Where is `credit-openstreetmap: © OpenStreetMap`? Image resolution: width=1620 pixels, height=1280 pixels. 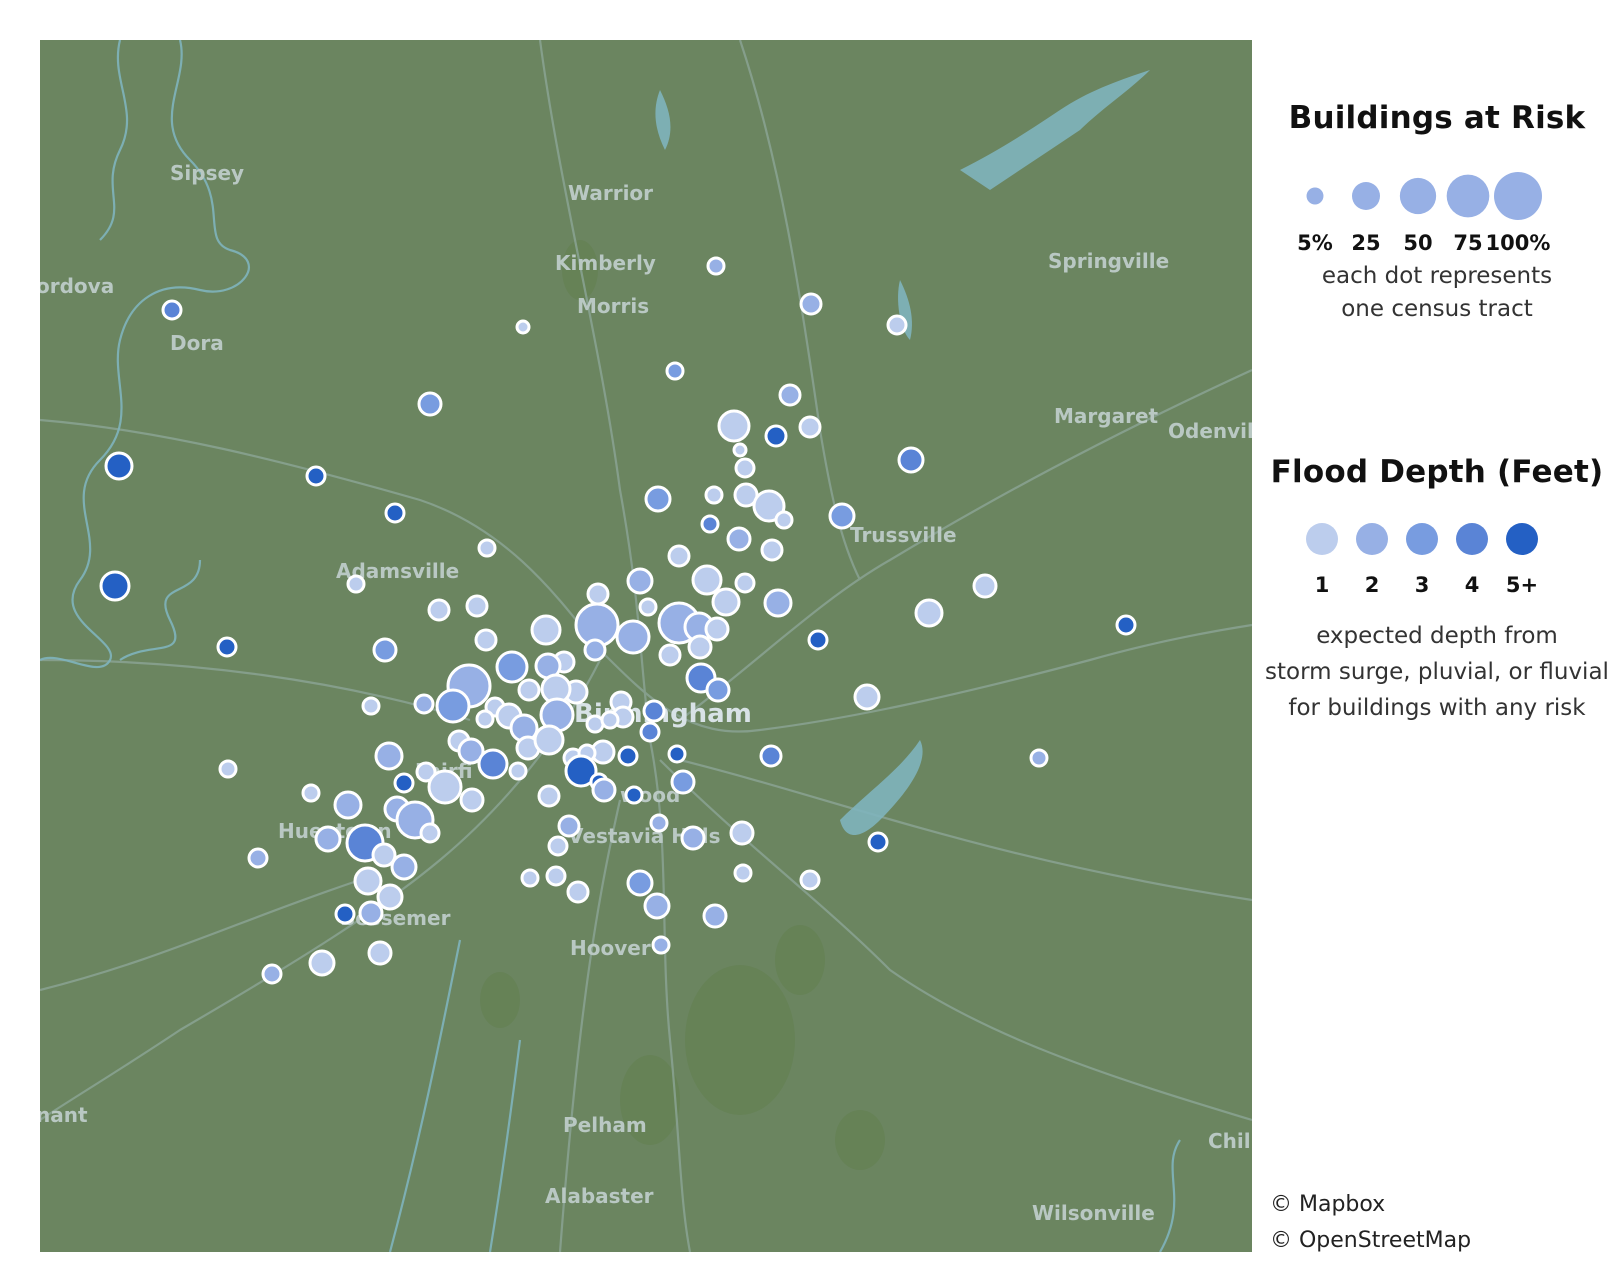
credit-openstreetmap: © OpenStreetMap is located at coordinates (1370, 1241).